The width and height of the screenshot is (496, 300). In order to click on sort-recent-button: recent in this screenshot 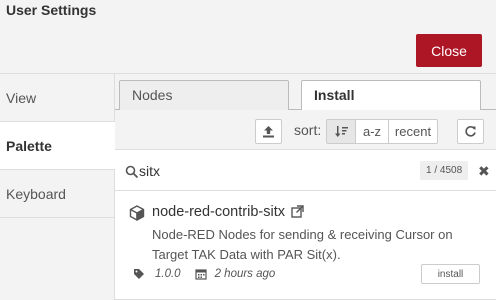, I will do `click(413, 131)`.